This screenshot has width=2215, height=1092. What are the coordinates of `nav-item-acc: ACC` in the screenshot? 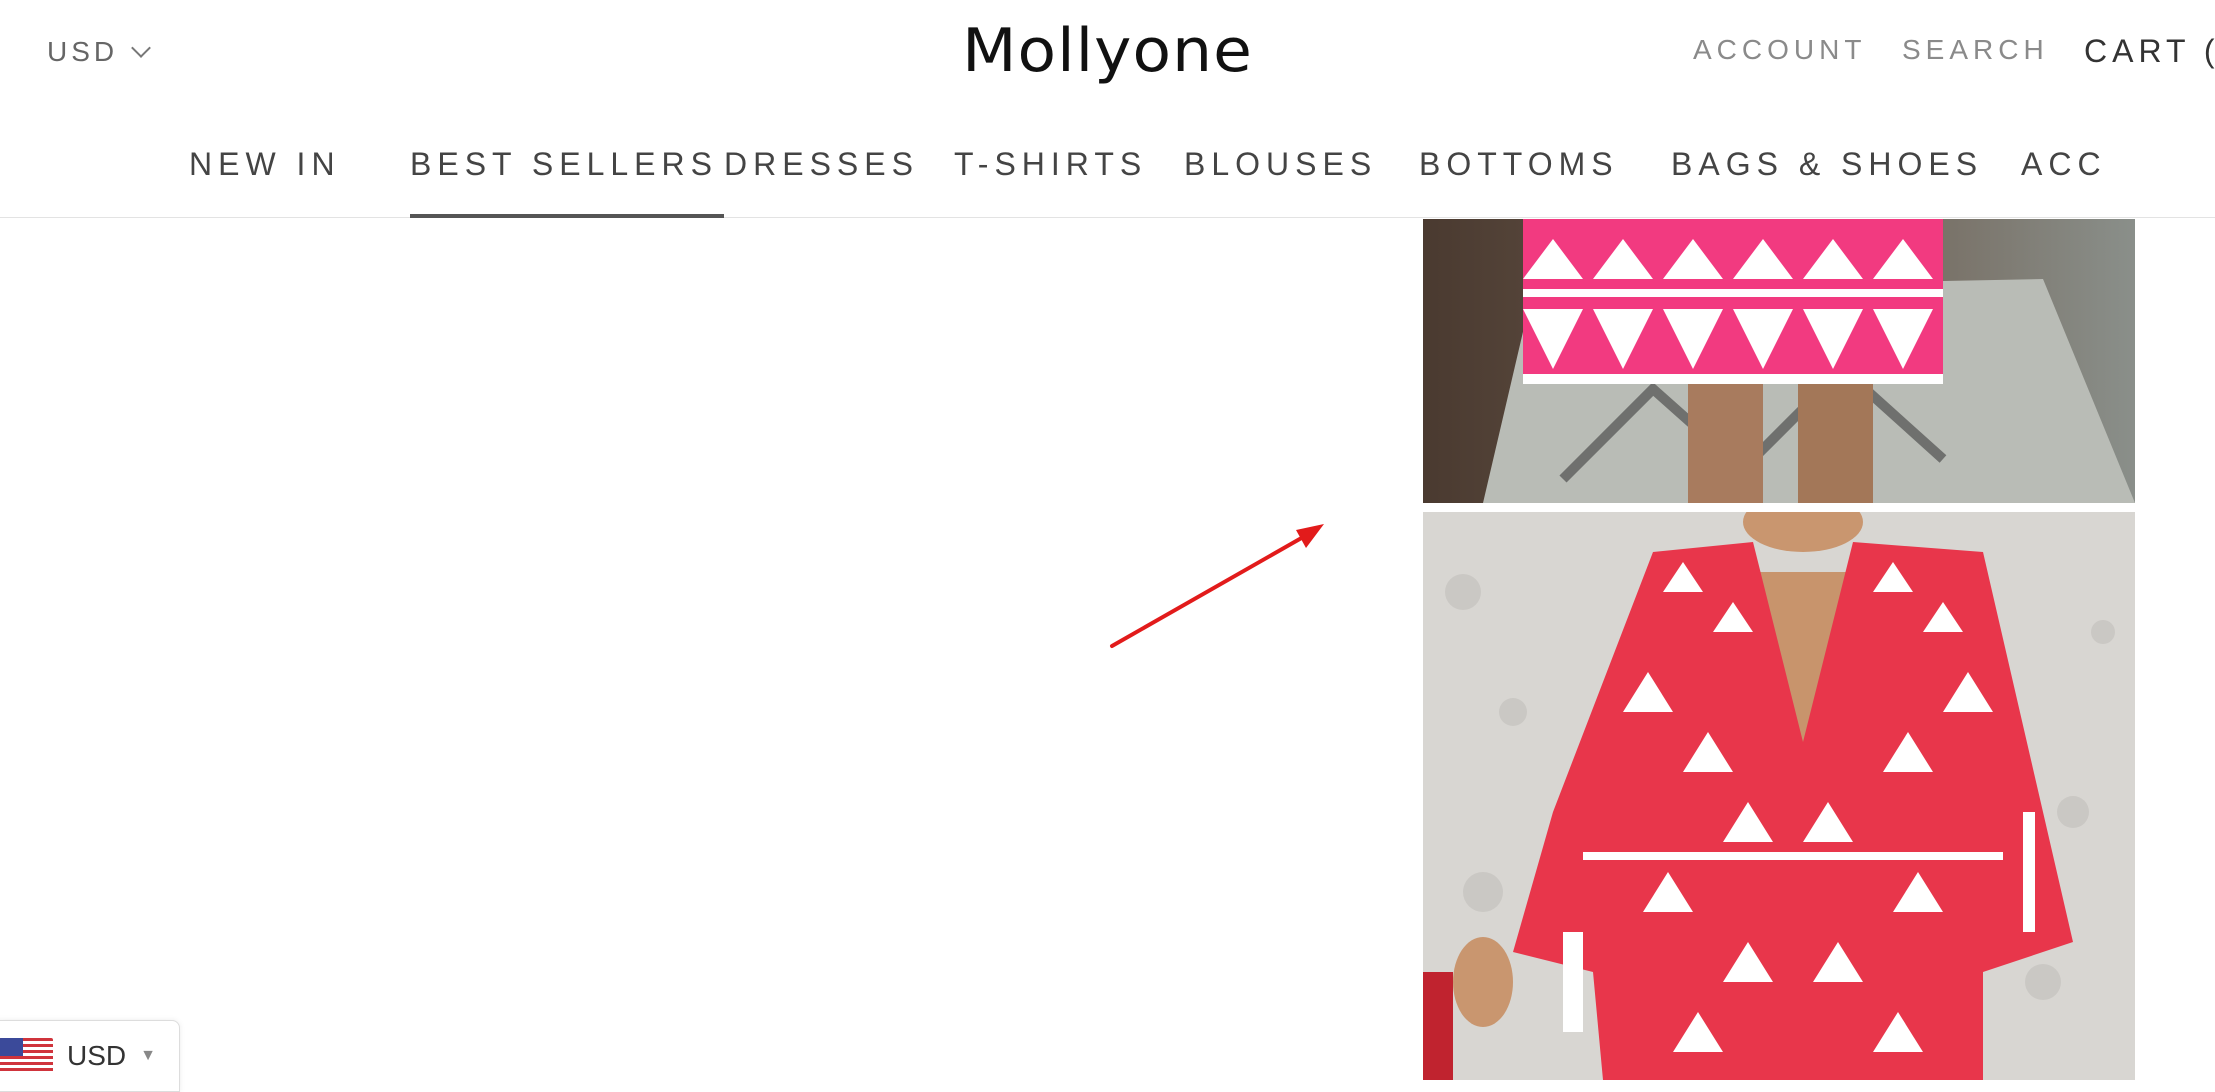 It's located at (2064, 164).